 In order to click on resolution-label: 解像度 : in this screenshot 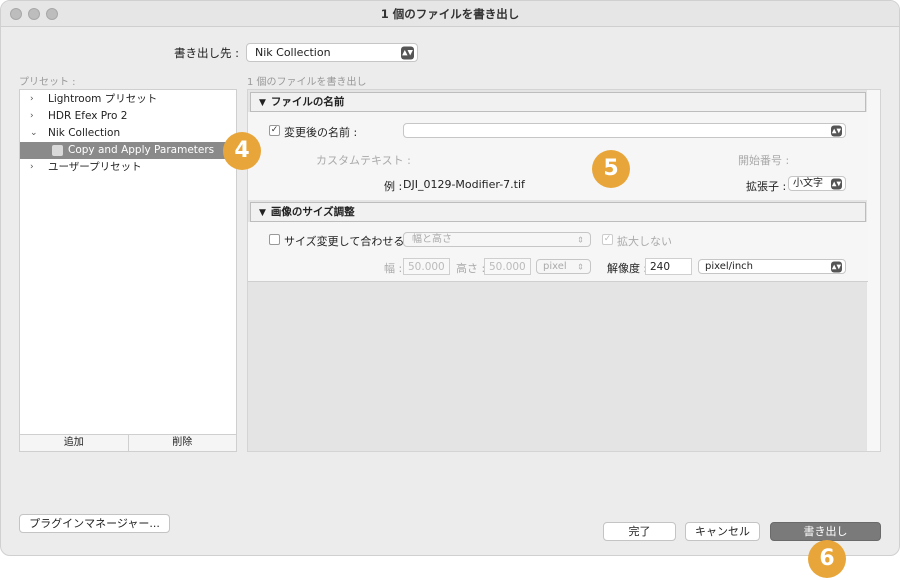, I will do `click(627, 268)`.